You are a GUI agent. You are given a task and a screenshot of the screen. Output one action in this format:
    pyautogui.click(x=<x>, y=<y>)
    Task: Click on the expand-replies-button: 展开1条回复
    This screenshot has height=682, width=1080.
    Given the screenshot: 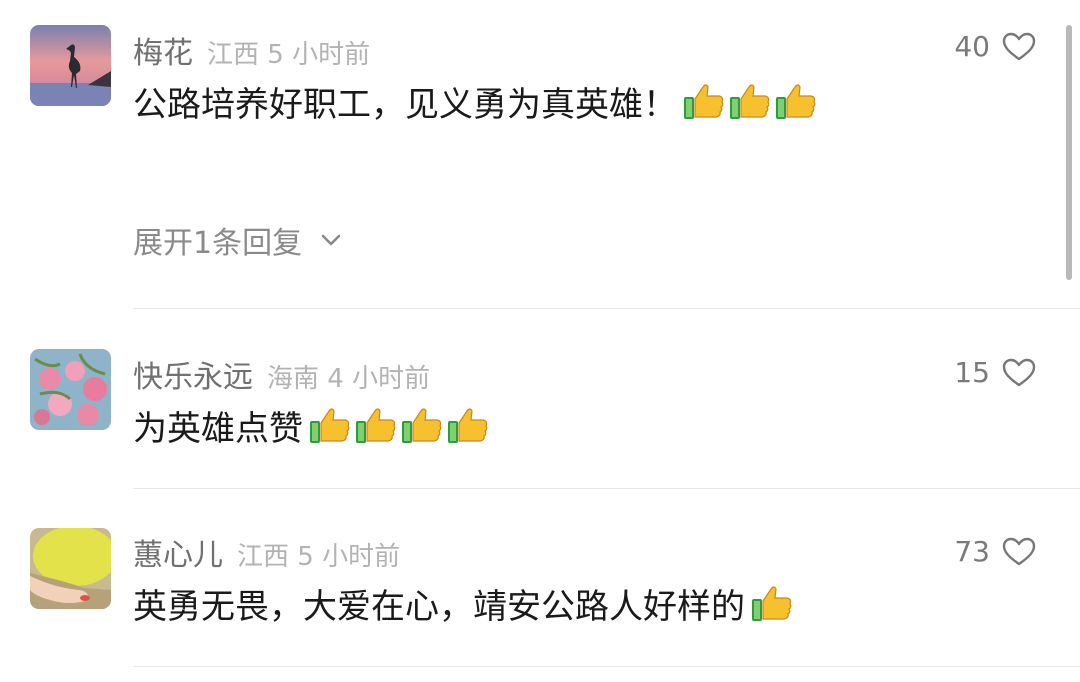 What is the action you would take?
    pyautogui.click(x=237, y=240)
    